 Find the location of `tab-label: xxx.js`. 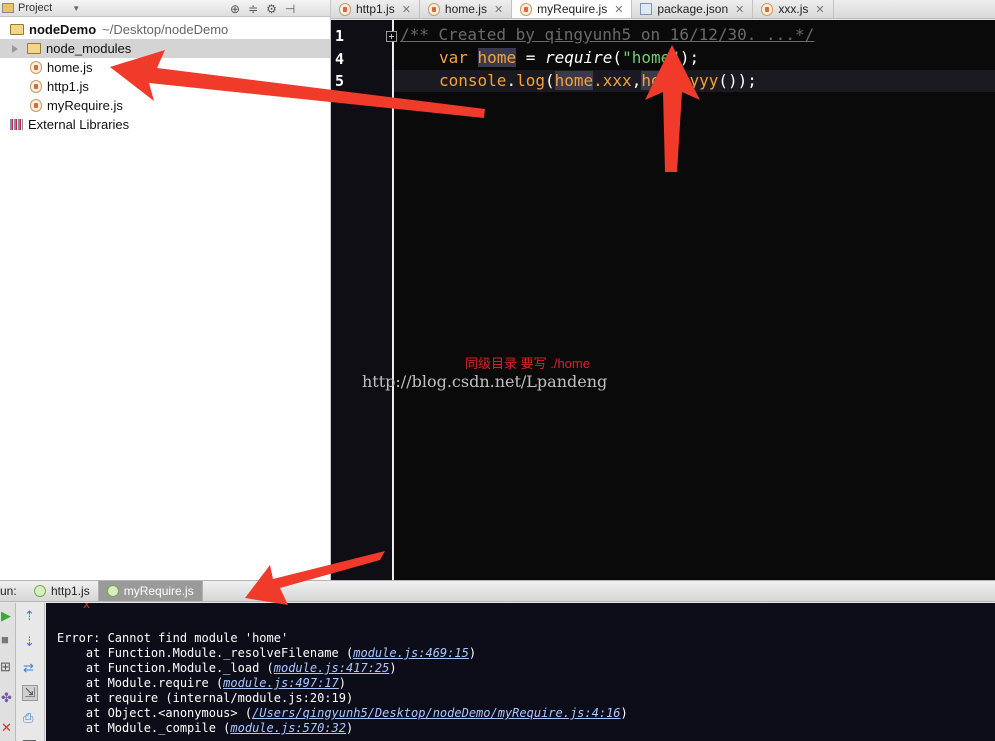

tab-label: xxx.js is located at coordinates (793, 9).